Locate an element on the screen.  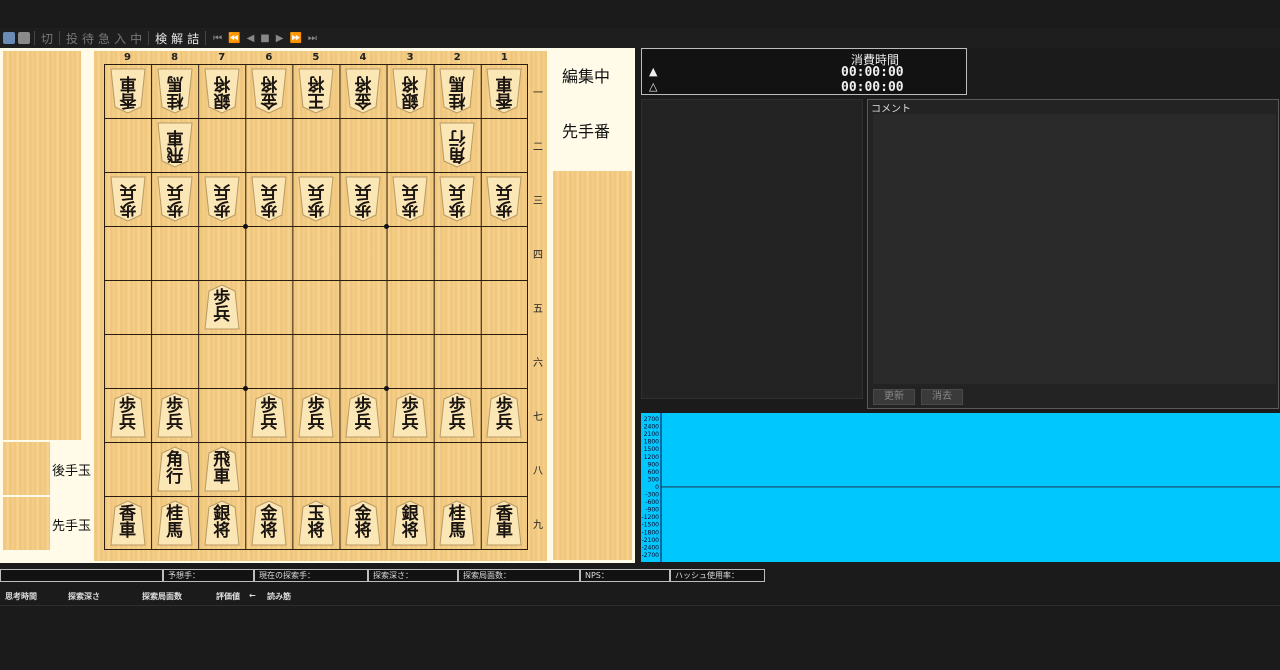
shogi-piece: 王将 is located at coordinates (316, 91).